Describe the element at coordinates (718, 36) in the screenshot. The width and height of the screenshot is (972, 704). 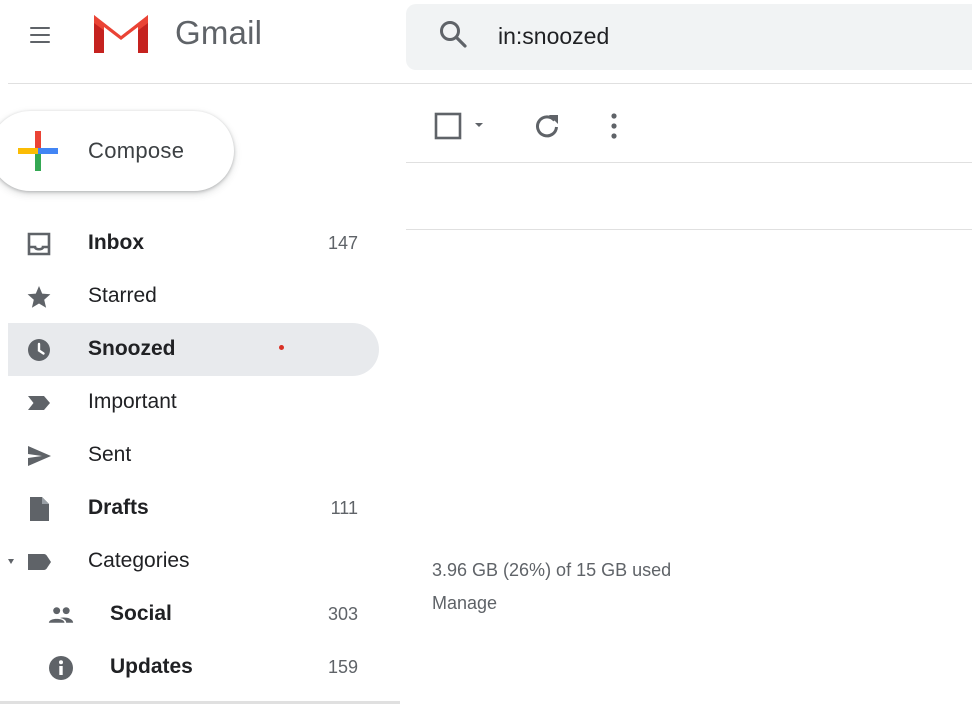
I see `search-input` at that location.